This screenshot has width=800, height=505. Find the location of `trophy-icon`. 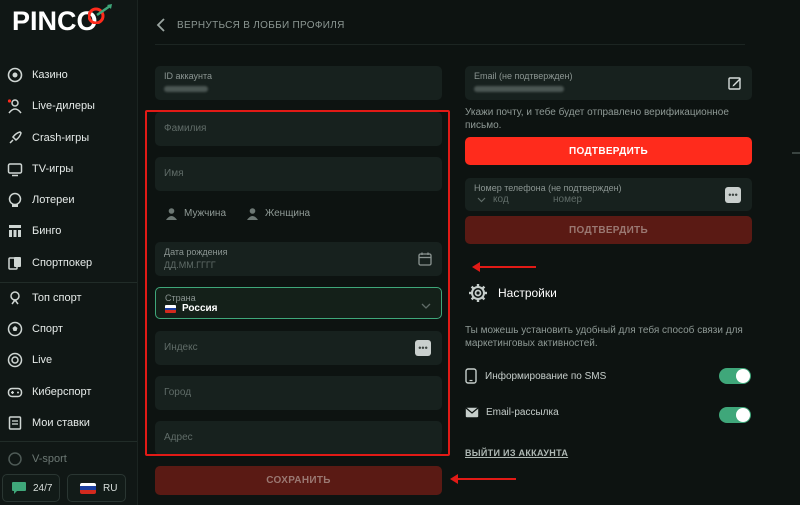

trophy-icon is located at coordinates (15, 298).